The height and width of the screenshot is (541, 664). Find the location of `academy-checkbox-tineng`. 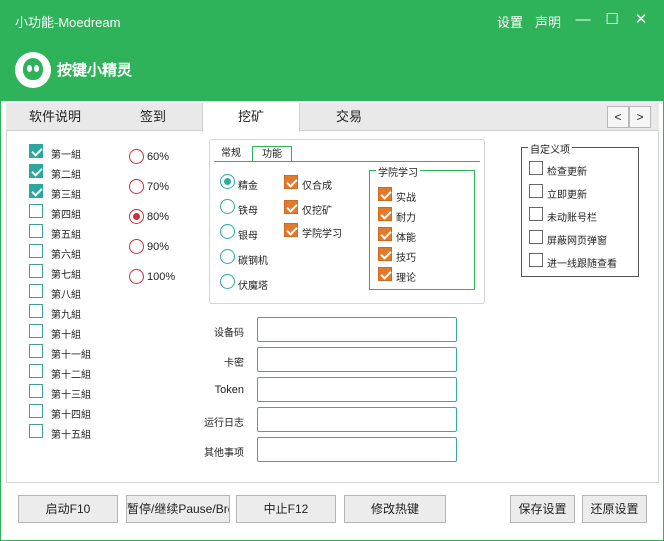

academy-checkbox-tineng is located at coordinates (385, 234).